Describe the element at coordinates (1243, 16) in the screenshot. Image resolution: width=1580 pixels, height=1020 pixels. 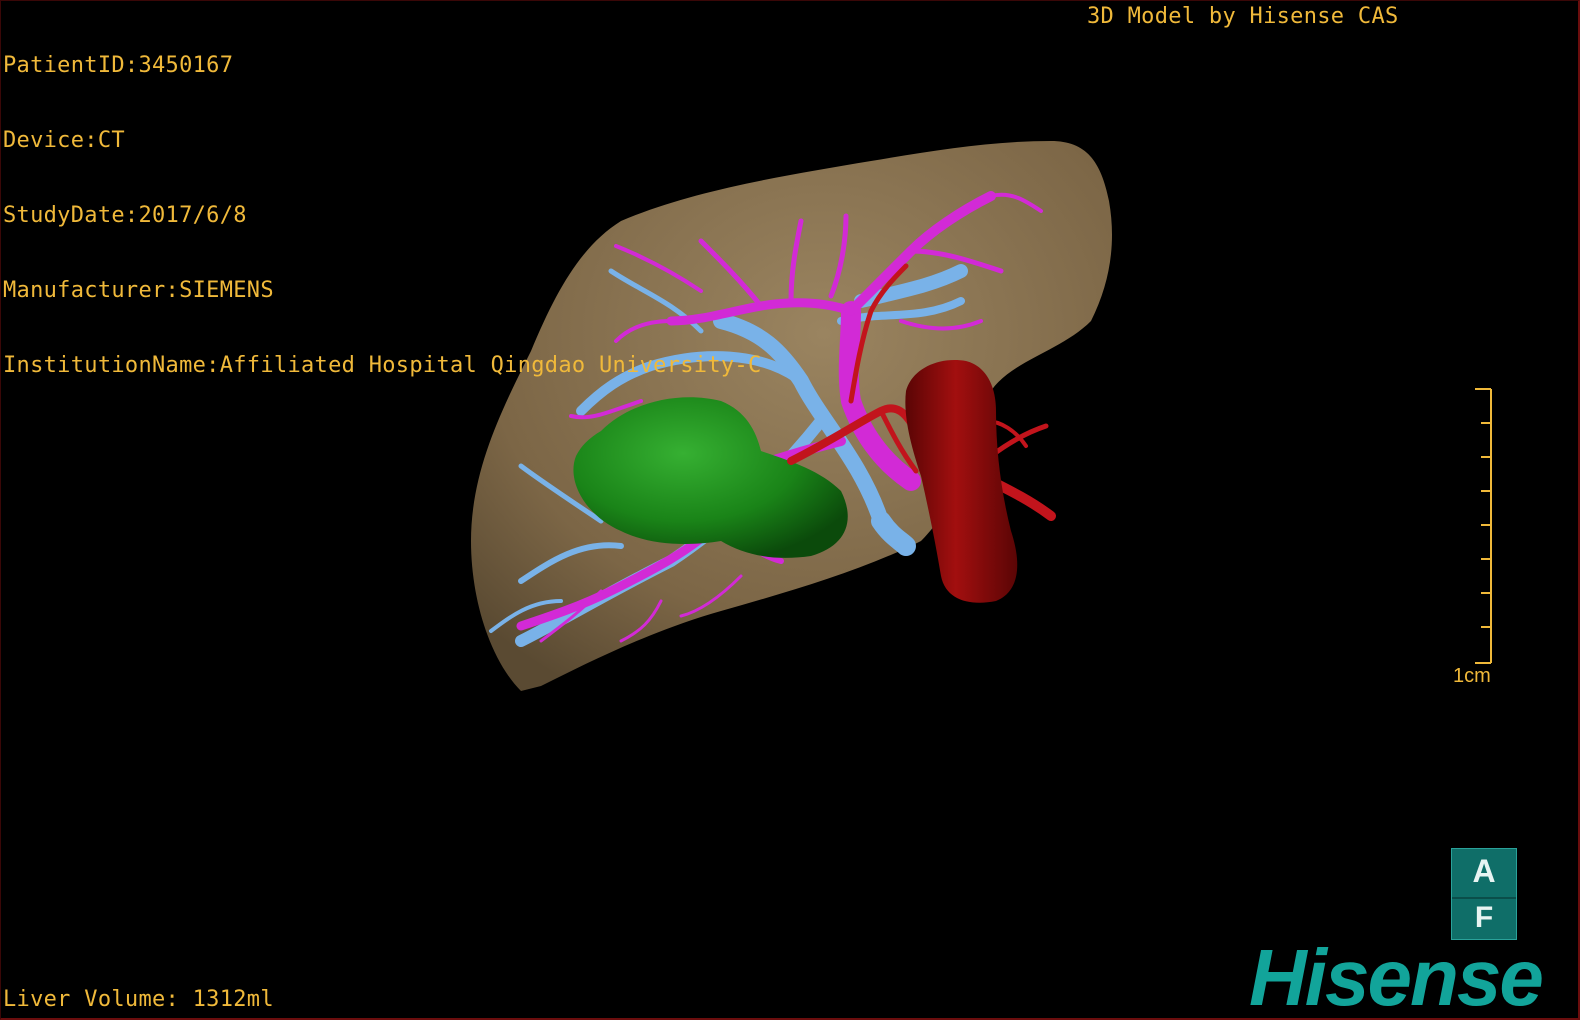
I see `model-credit: 3D Model by Hisense CAS` at that location.